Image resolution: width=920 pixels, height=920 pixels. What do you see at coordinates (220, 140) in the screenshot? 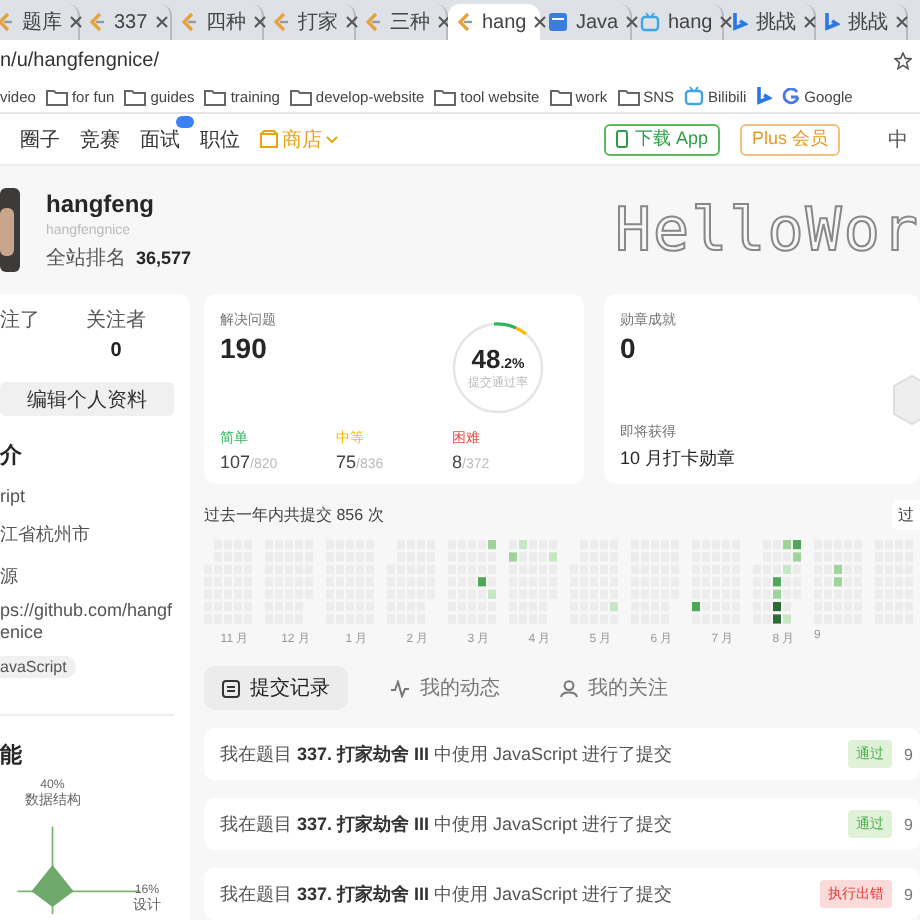
I see `nav-link: 职位` at bounding box center [220, 140].